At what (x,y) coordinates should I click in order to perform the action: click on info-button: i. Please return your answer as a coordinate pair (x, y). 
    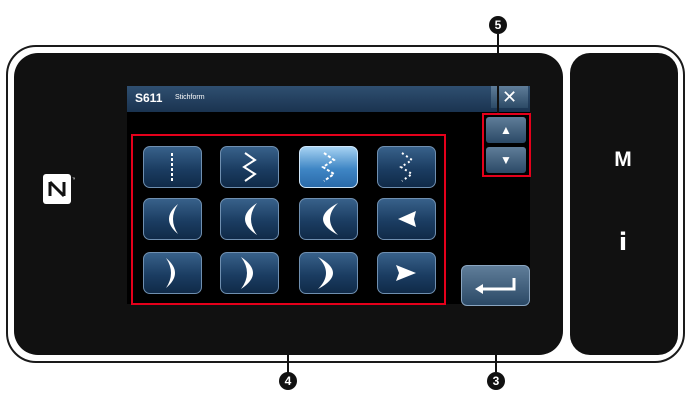
    Looking at the image, I should click on (623, 242).